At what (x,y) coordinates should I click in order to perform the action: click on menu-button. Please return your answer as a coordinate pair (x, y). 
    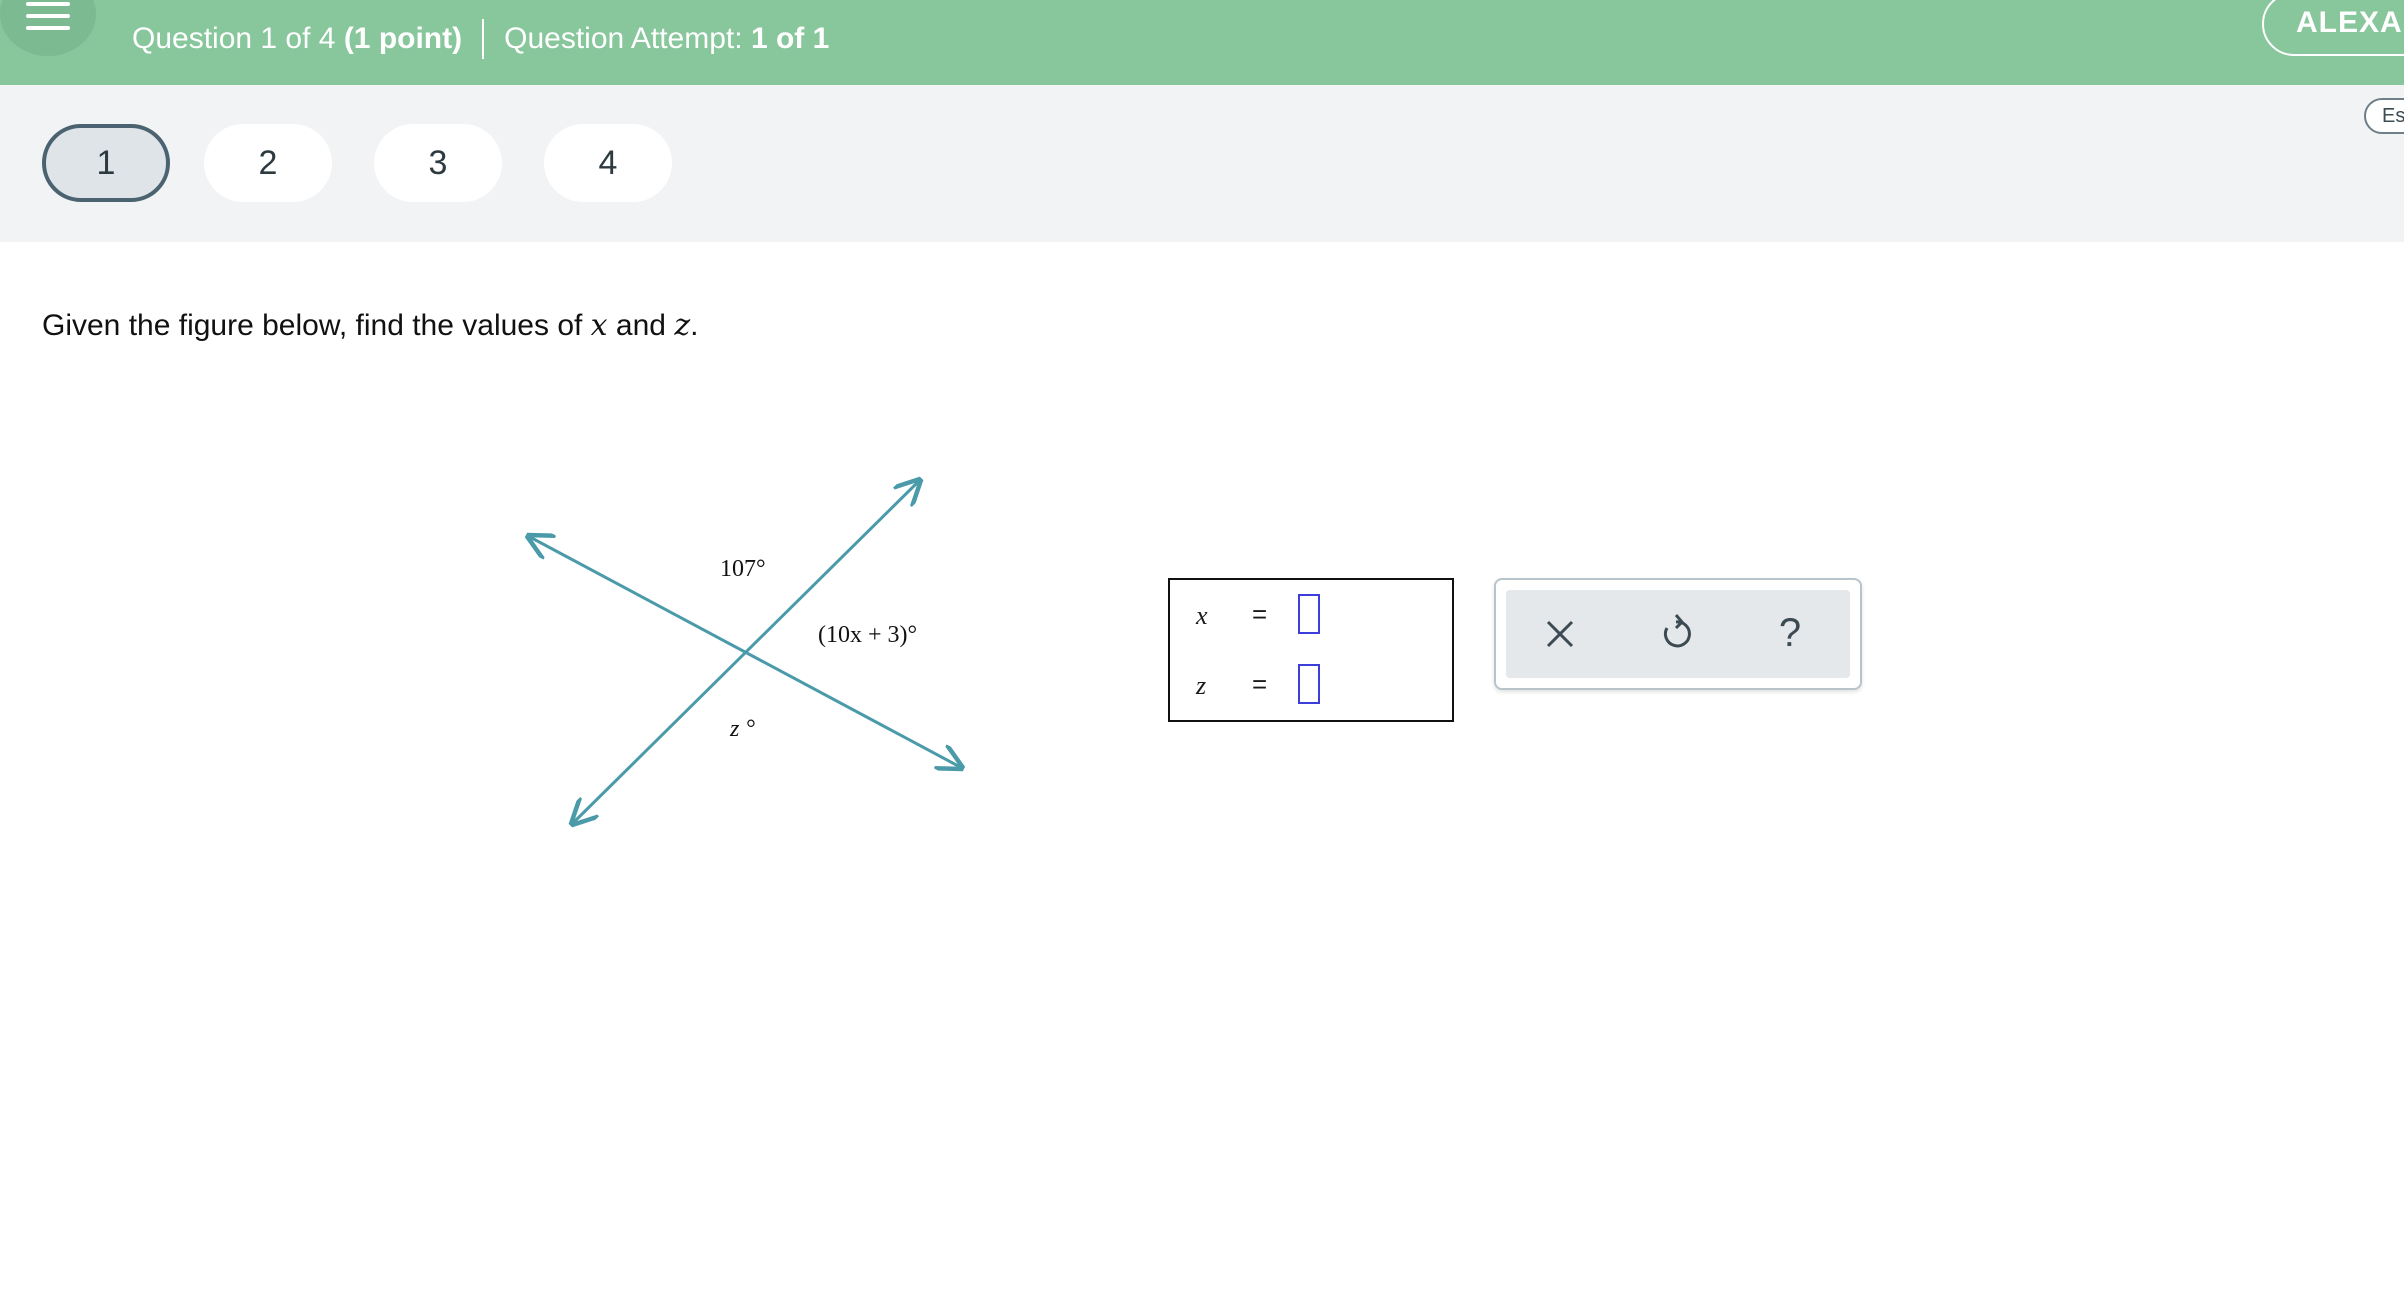
    Looking at the image, I should click on (48, 28).